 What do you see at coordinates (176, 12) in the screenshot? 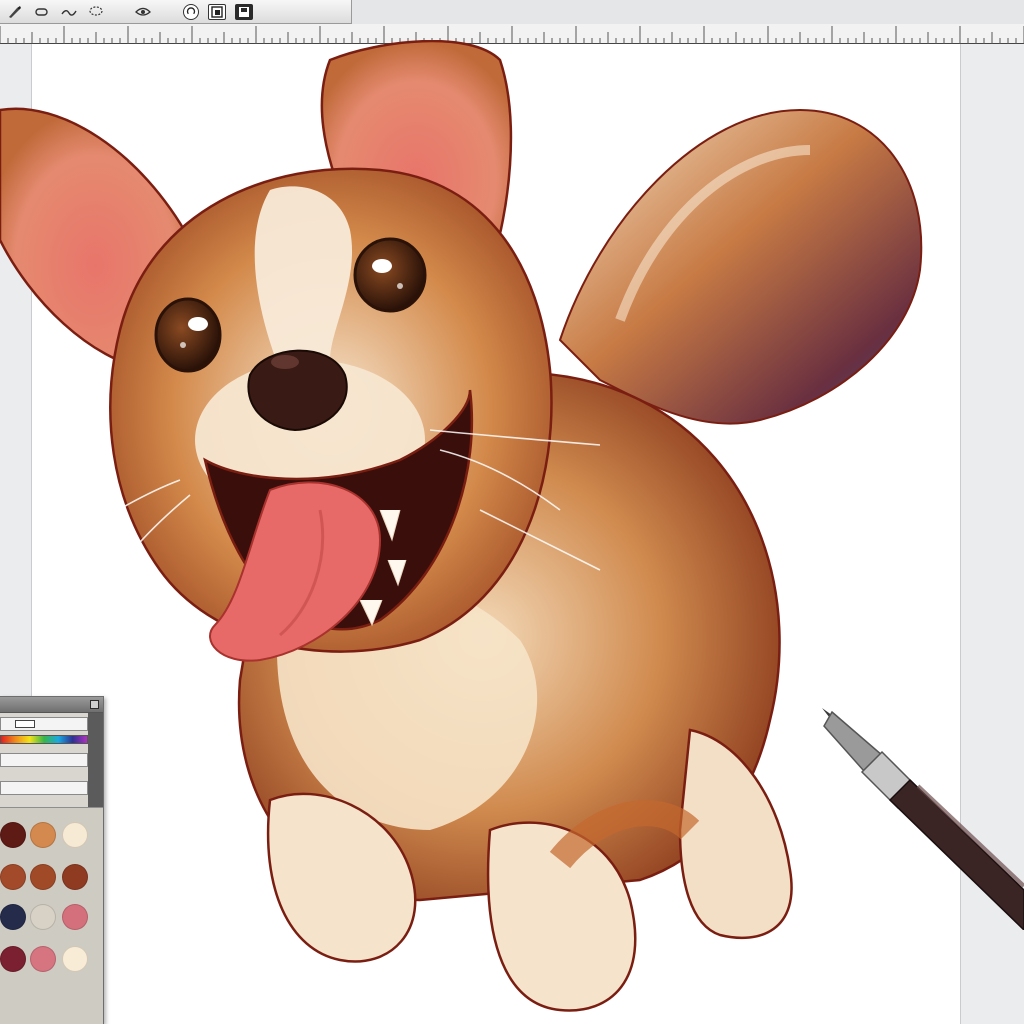
I see `tool-toolbar` at bounding box center [176, 12].